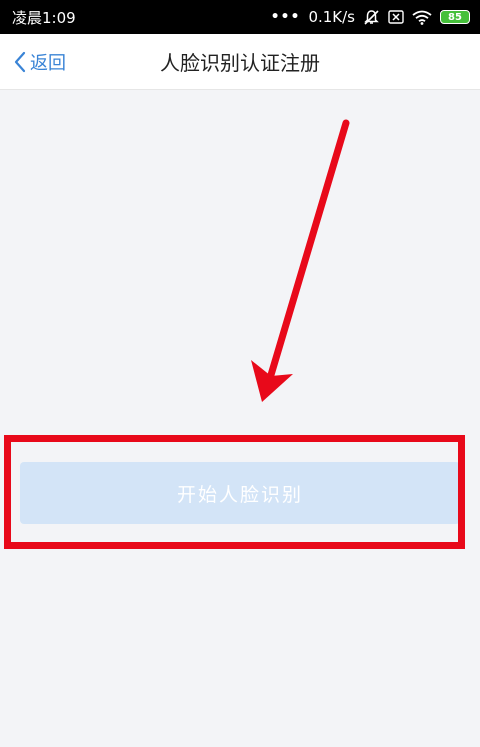 The height and width of the screenshot is (747, 480). I want to click on annotation-arrow, so click(300, 260).